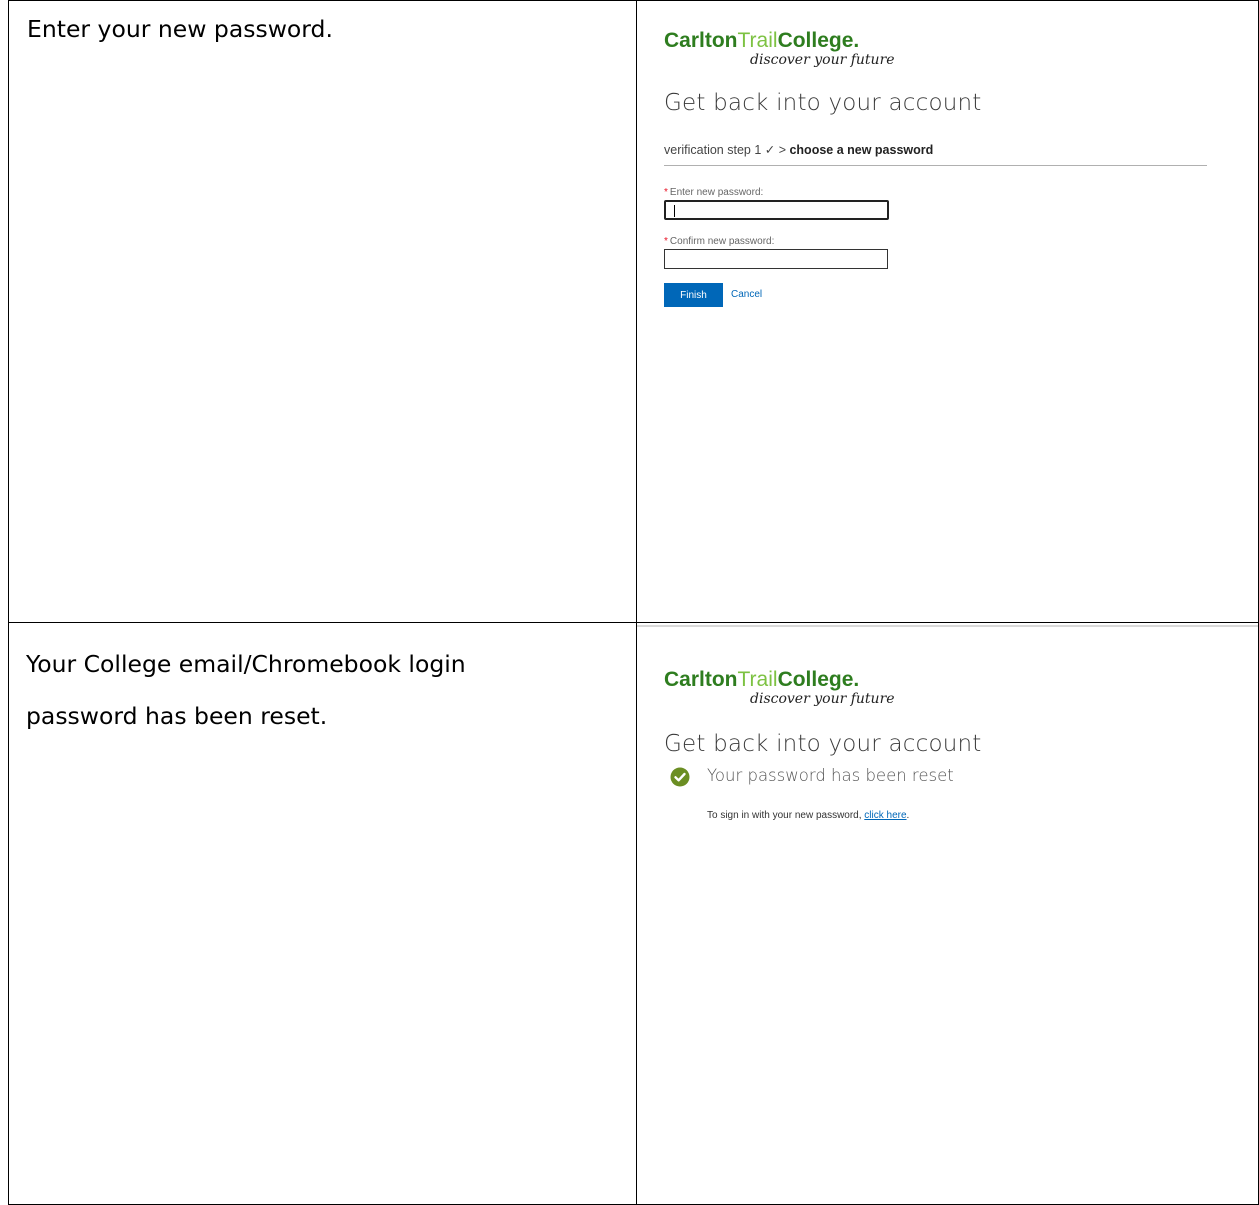  Describe the element at coordinates (947, 626) in the screenshot. I see `screenshot-top-border` at that location.